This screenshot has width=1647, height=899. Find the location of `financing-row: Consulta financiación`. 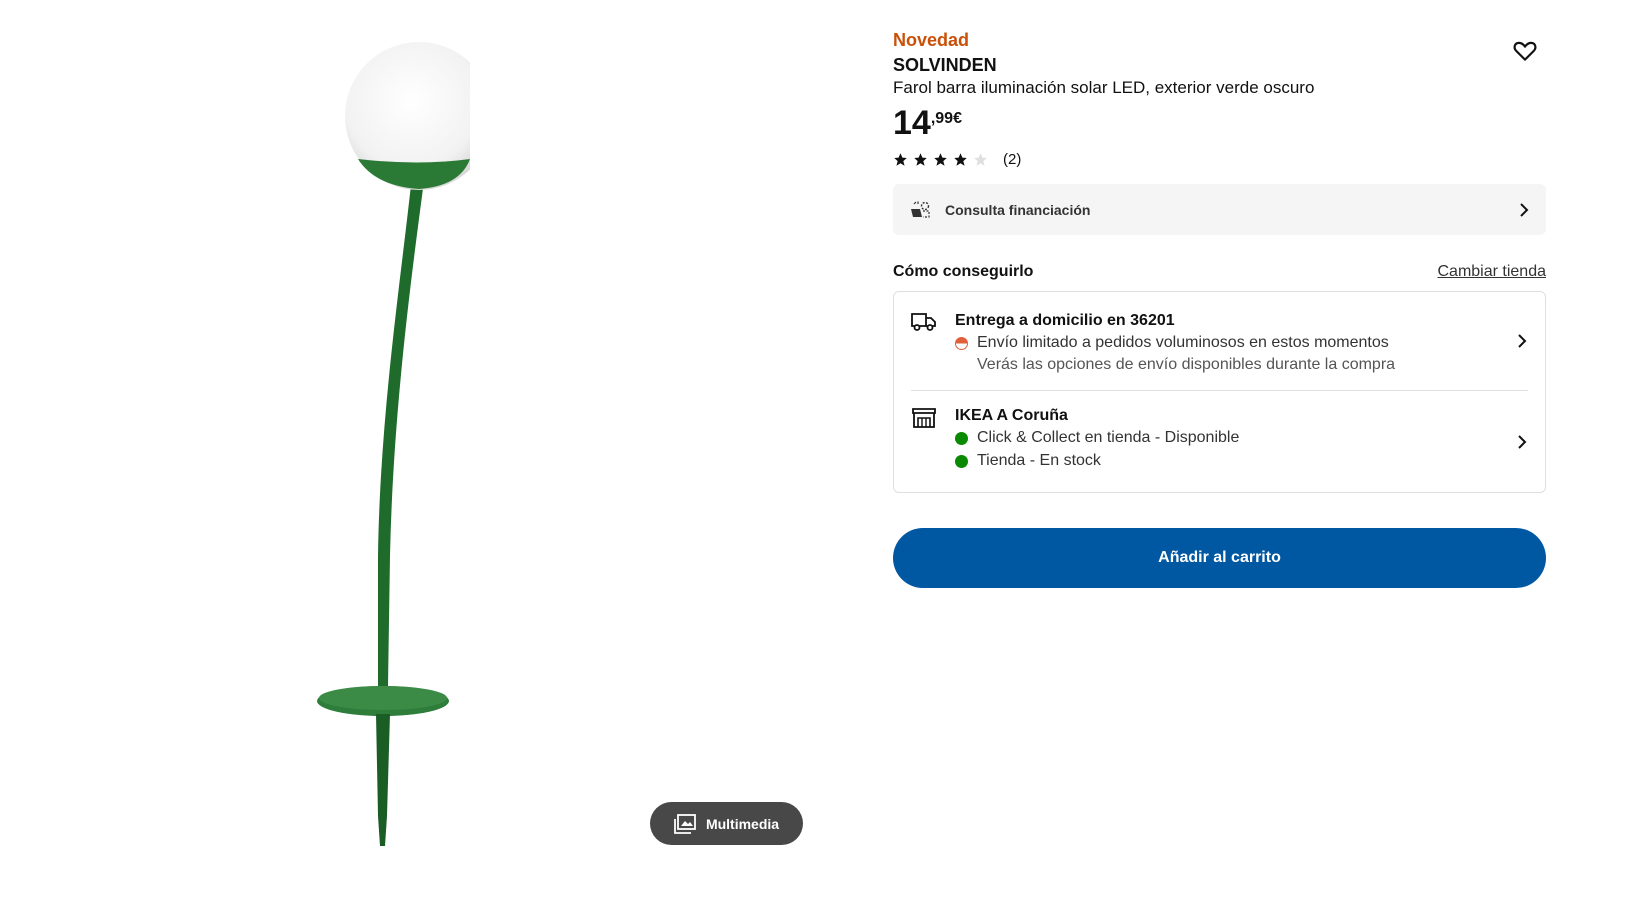

financing-row: Consulta financiación is located at coordinates (1219, 209).